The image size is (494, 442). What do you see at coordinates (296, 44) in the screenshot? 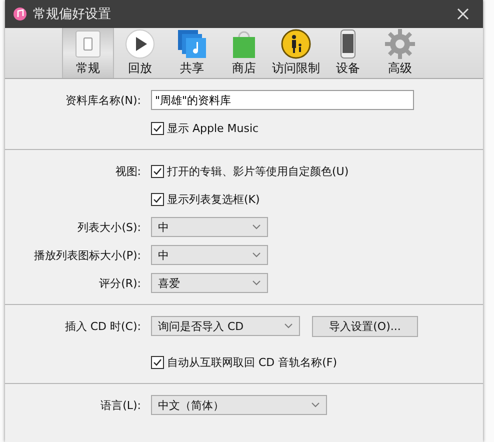
I see `parent-child-icon` at bounding box center [296, 44].